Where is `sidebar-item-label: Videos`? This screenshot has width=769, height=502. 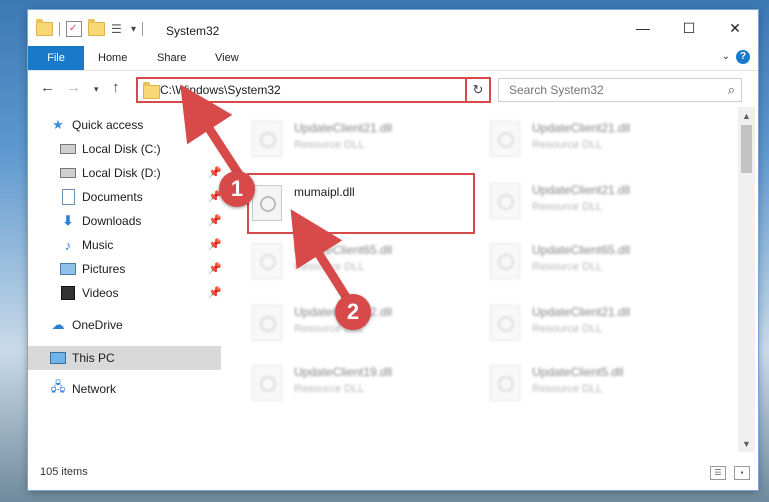 sidebar-item-label: Videos is located at coordinates (100, 293).